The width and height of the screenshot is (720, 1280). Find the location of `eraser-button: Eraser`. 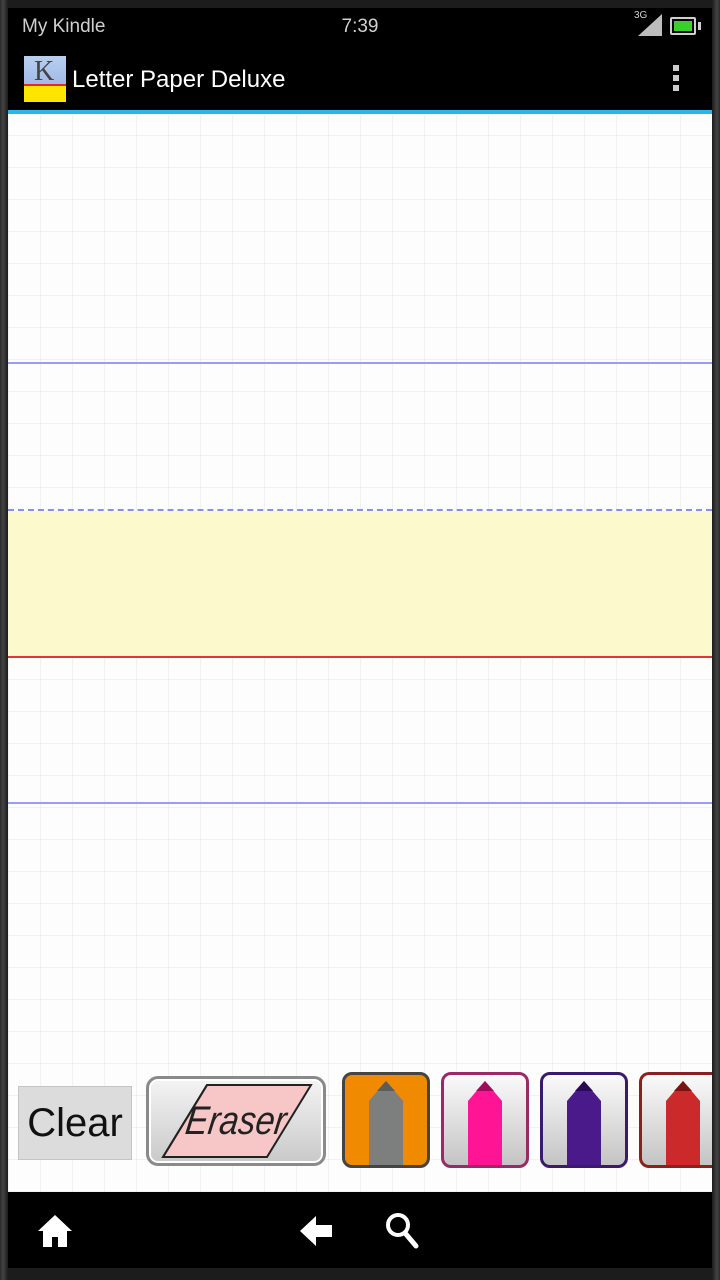

eraser-button: Eraser is located at coordinates (236, 1121).